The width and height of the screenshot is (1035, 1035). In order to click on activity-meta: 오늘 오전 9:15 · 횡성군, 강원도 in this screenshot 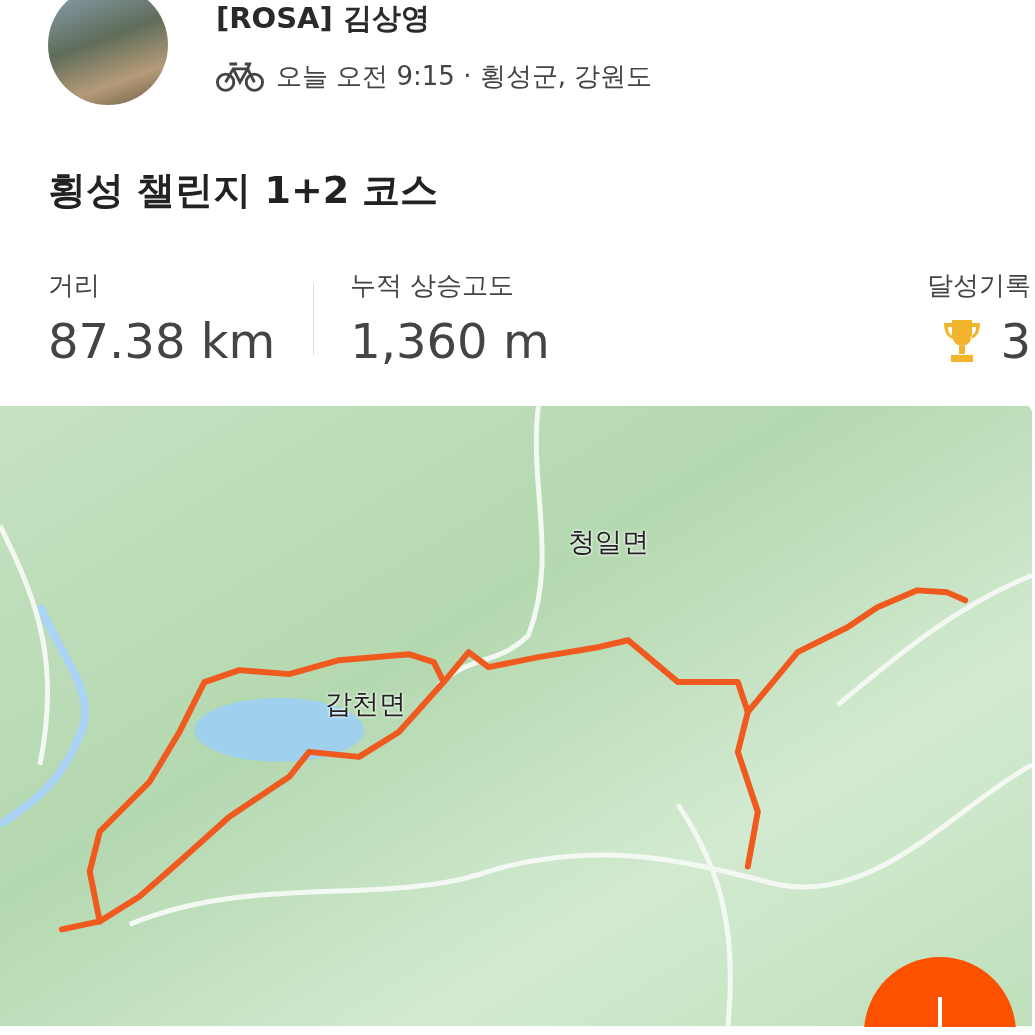, I will do `click(464, 76)`.